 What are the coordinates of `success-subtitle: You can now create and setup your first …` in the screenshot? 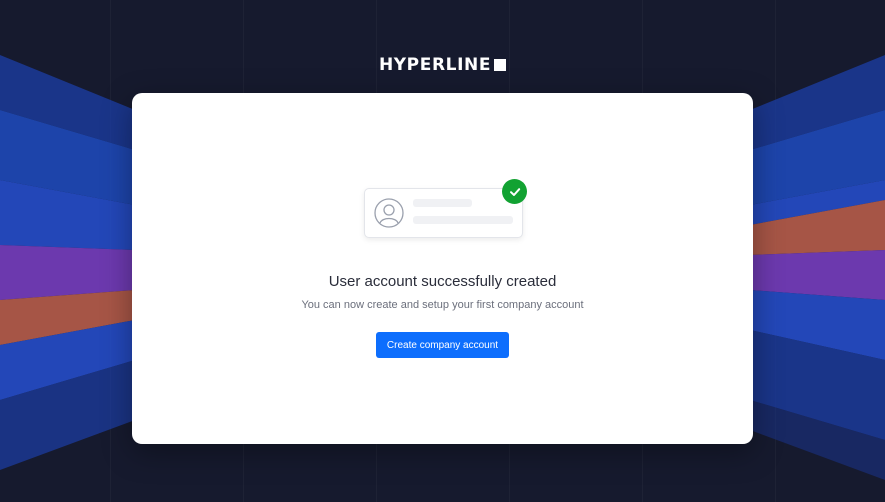 It's located at (442, 305).